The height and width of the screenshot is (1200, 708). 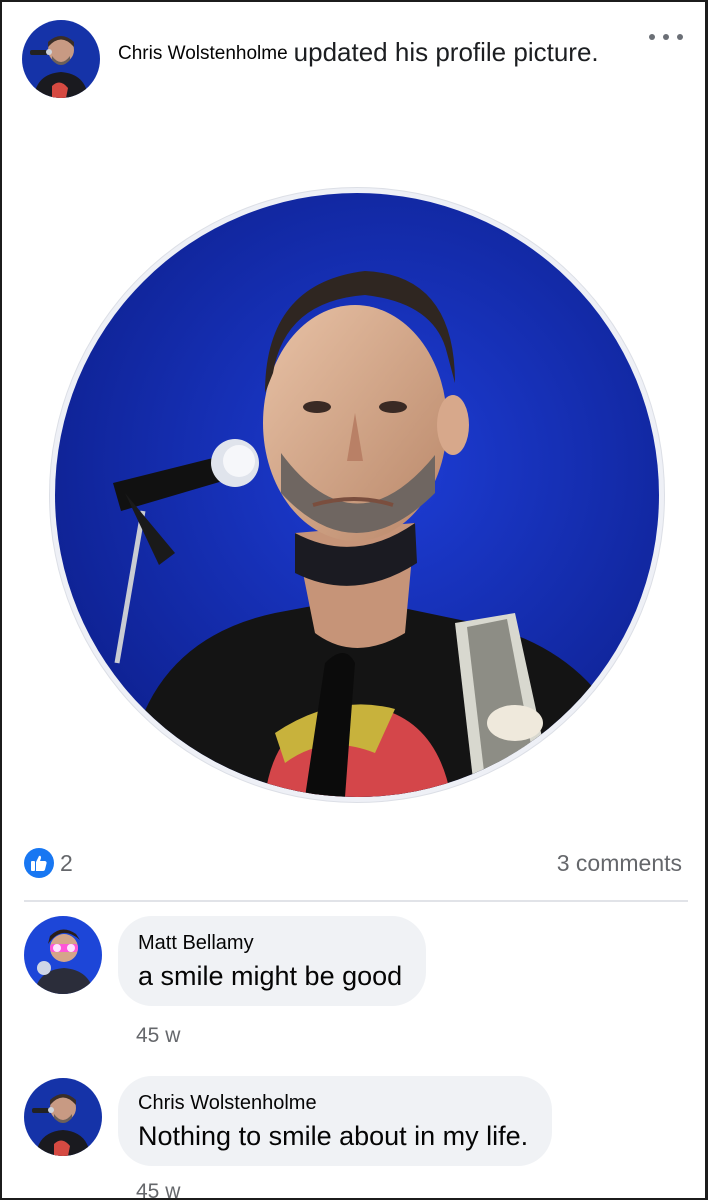 What do you see at coordinates (446, 52) in the screenshot?
I see `post-action-text: updated his profile picture.` at bounding box center [446, 52].